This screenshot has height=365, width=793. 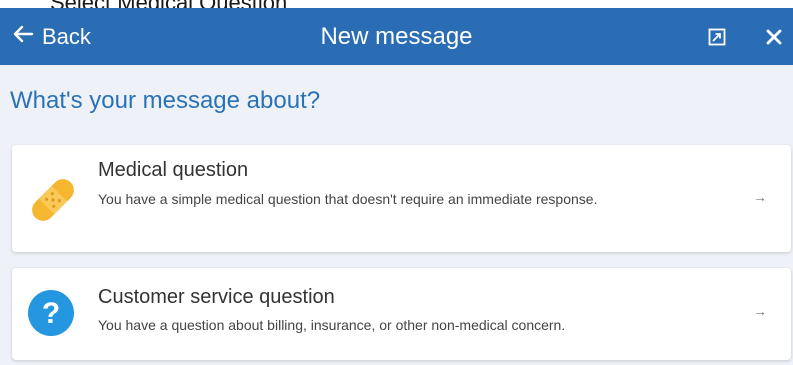 What do you see at coordinates (53, 202) in the screenshot?
I see `bandage-icon` at bounding box center [53, 202].